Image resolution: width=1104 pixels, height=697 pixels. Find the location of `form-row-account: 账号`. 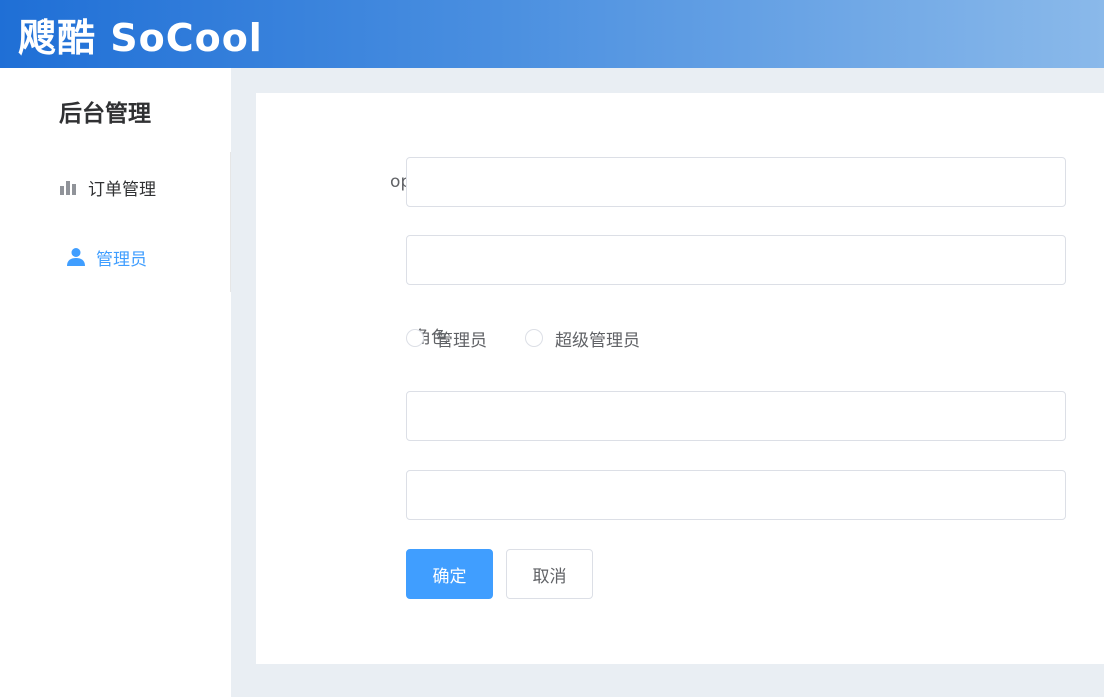

form-row-account: 账号 is located at coordinates (680, 416).